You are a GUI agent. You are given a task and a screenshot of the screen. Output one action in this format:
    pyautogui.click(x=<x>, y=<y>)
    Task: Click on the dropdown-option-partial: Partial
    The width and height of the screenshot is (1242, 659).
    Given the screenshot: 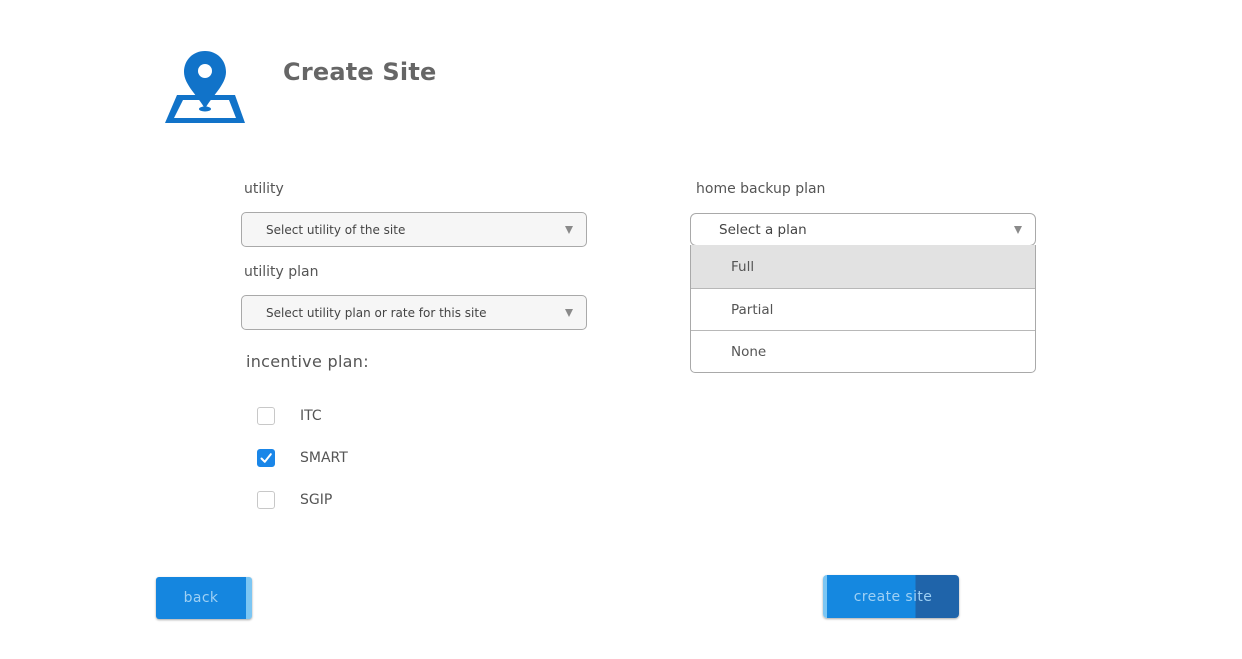 What is the action you would take?
    pyautogui.click(x=863, y=309)
    